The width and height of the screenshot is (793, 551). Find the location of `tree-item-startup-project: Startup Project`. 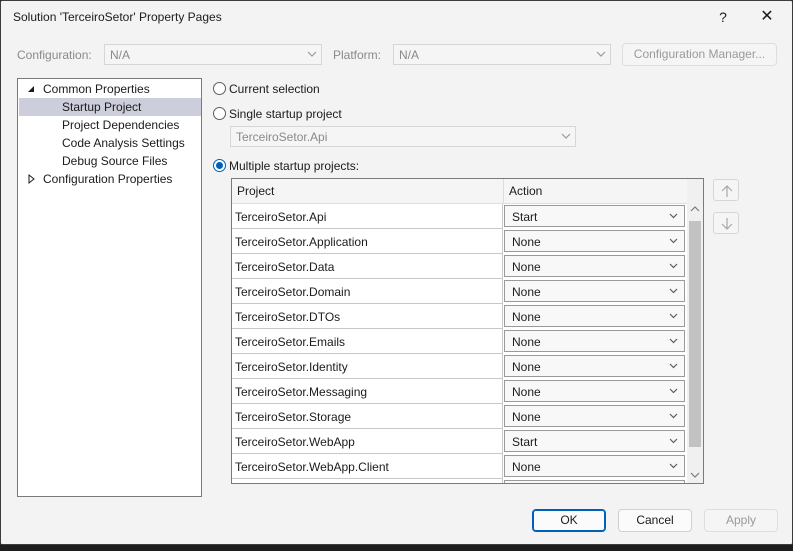

tree-item-startup-project: Startup Project is located at coordinates (110, 107).